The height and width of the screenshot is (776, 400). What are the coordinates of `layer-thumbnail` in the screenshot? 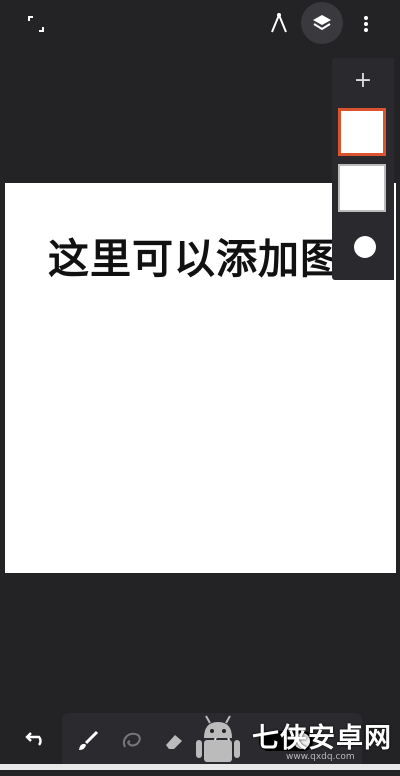 It's located at (362, 188).